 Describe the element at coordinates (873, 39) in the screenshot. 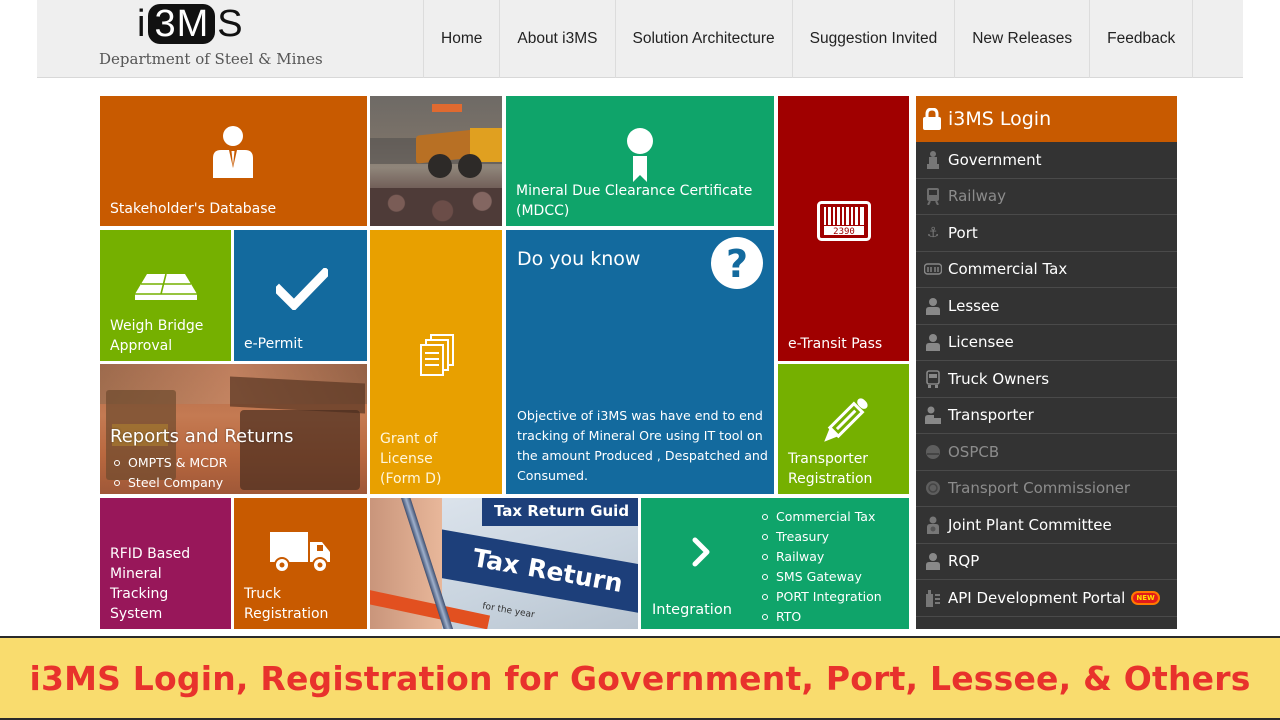

I see `nav-suggestion-invited: Suggestion Invited` at that location.